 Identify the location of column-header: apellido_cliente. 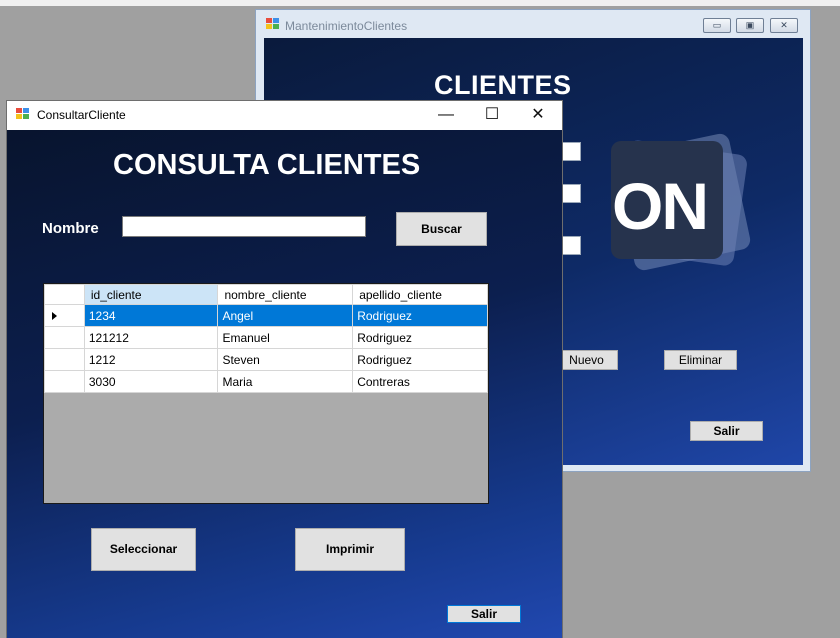
(420, 294).